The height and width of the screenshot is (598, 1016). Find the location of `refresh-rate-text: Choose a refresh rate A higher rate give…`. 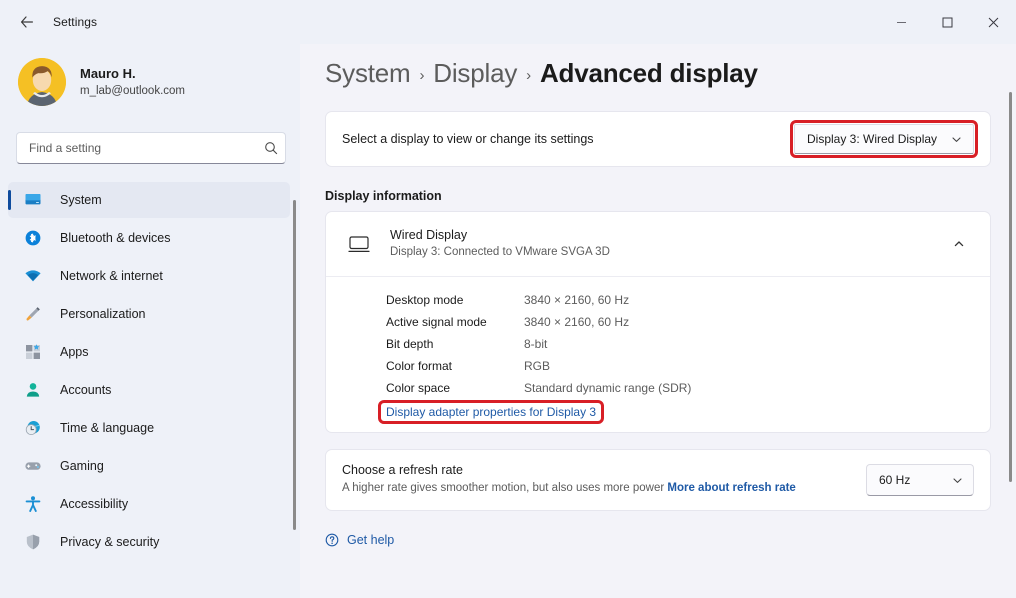

refresh-rate-text: Choose a refresh rate A higher rate give… is located at coordinates (569, 480).